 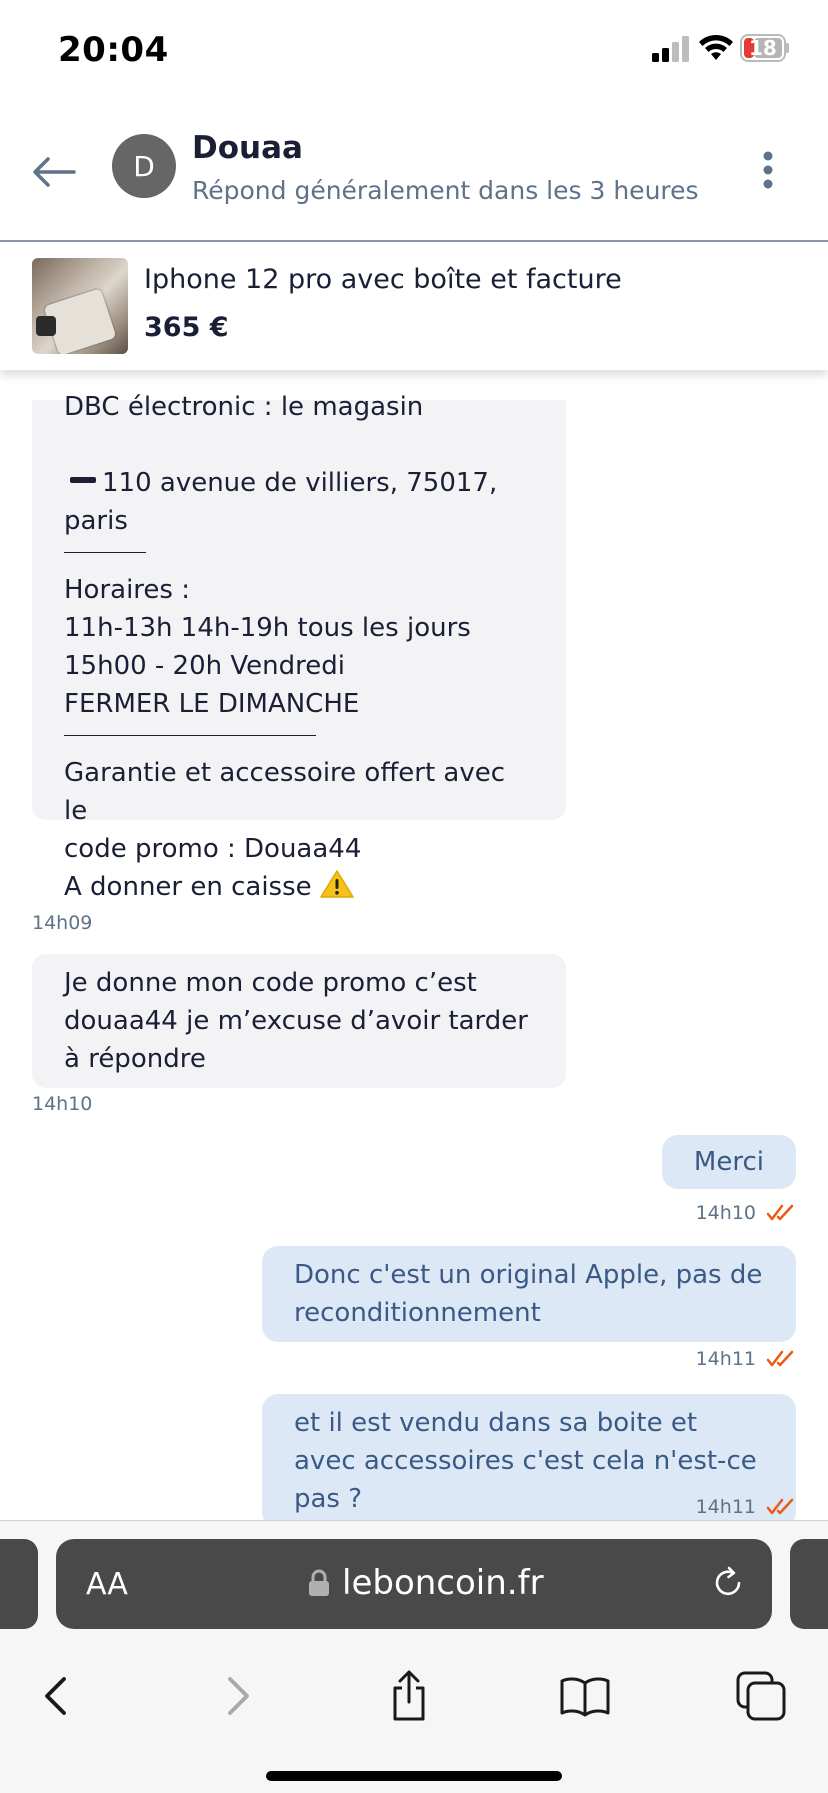 I want to click on message-line: Garantie et accessoire offert avec le, so click(x=285, y=792).